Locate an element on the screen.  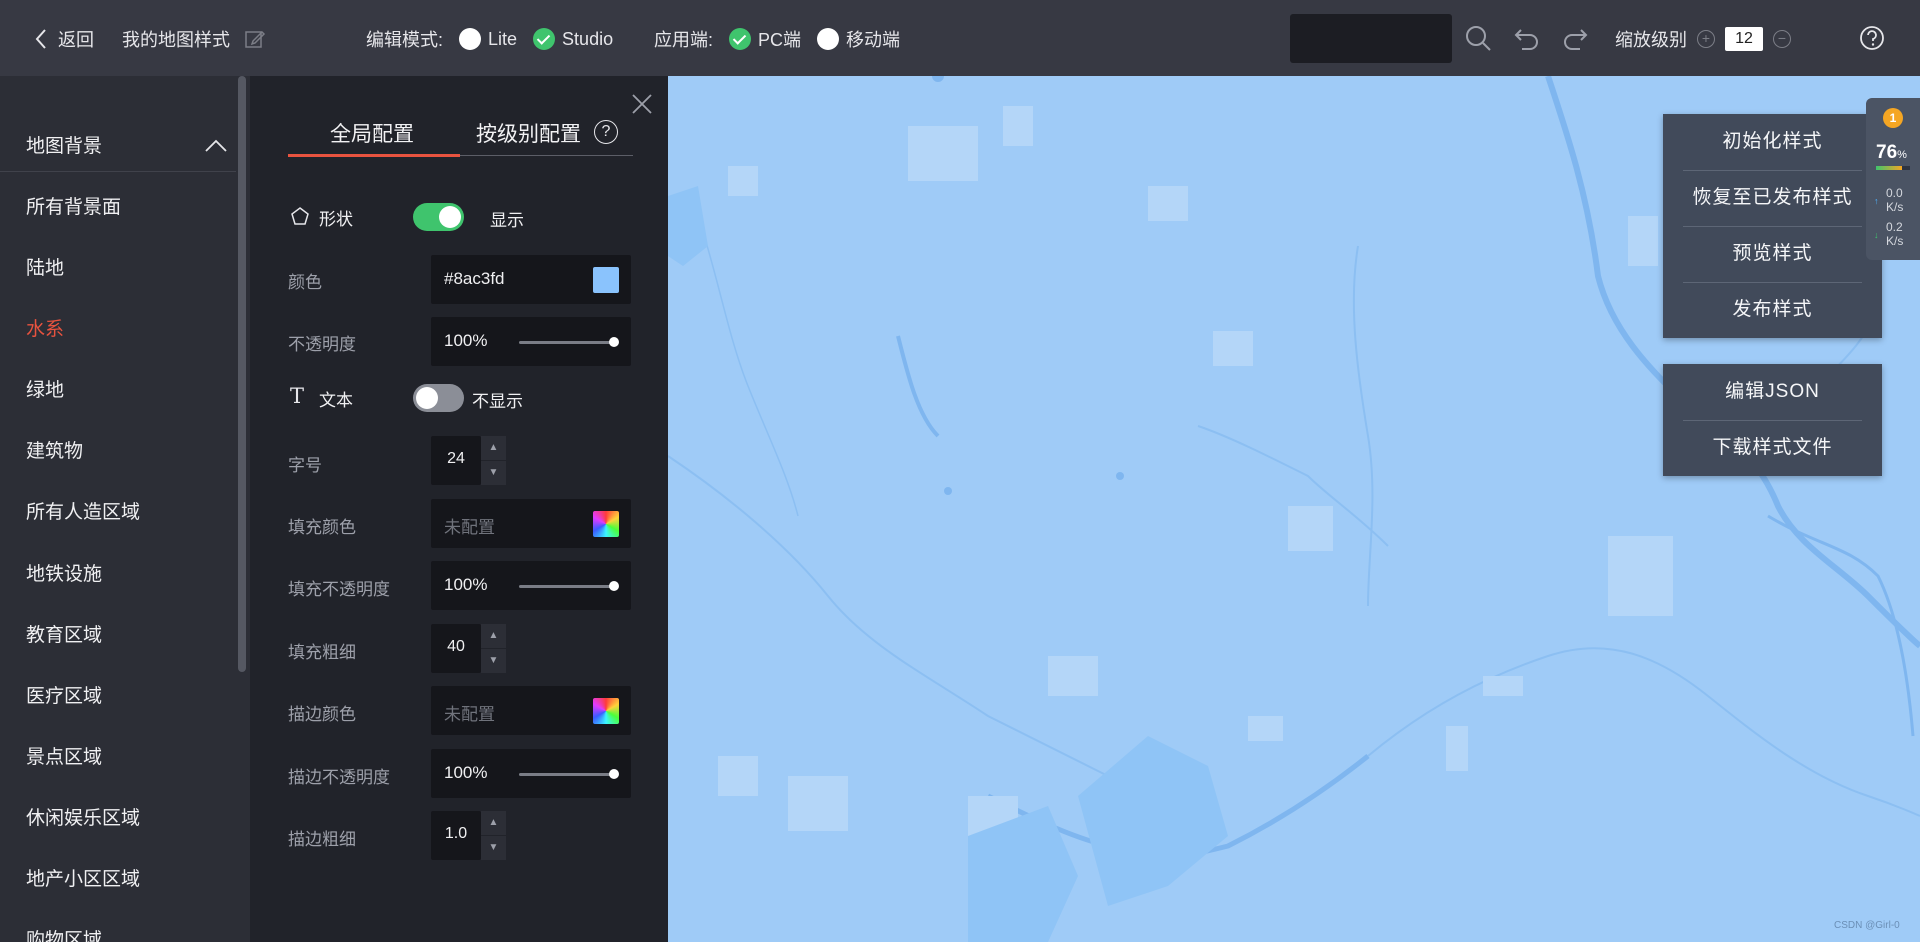
active-tab-indicator is located at coordinates (374, 155).